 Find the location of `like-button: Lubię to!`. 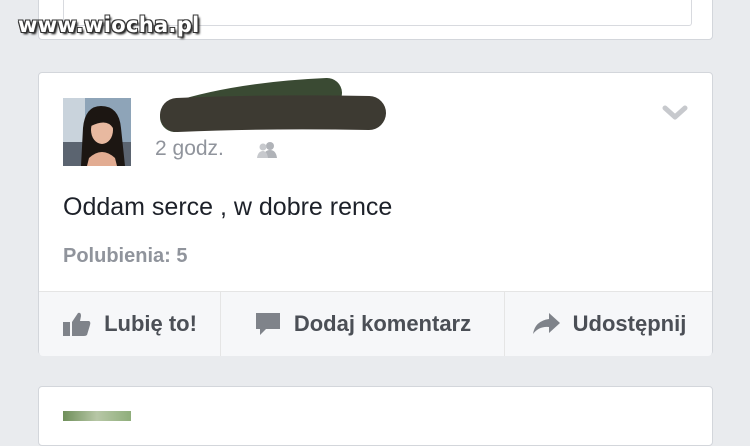

like-button: Lubię to! is located at coordinates (129, 324).